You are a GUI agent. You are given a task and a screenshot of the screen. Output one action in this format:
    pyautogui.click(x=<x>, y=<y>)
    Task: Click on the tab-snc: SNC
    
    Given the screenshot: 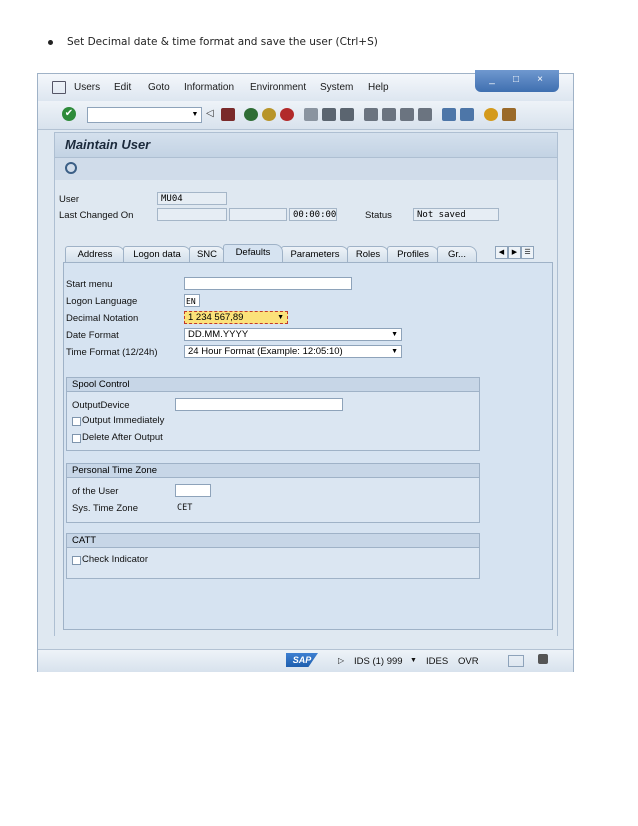 What is the action you would take?
    pyautogui.click(x=207, y=254)
    